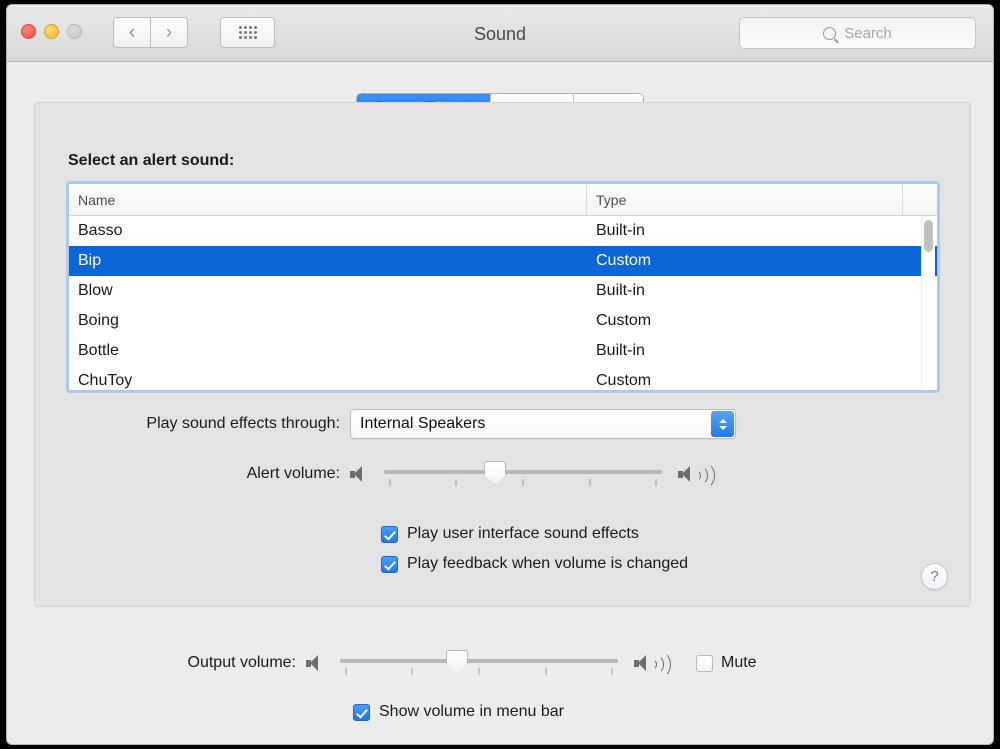  What do you see at coordinates (830, 33) in the screenshot?
I see `search-icon` at bounding box center [830, 33].